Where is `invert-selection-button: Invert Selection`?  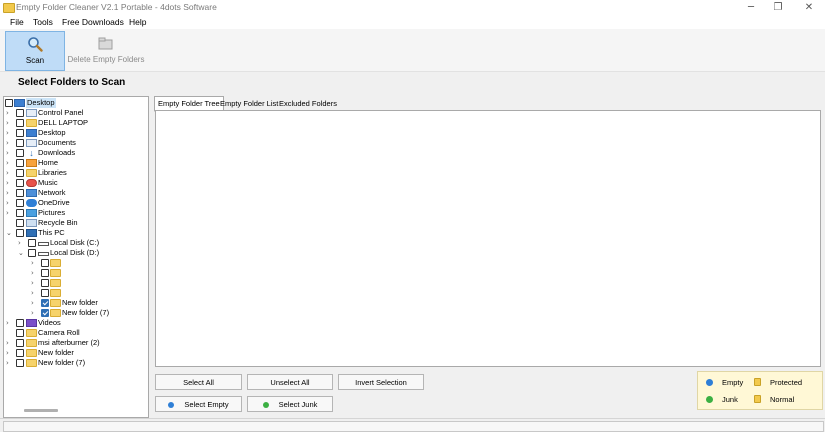 invert-selection-button: Invert Selection is located at coordinates (381, 382).